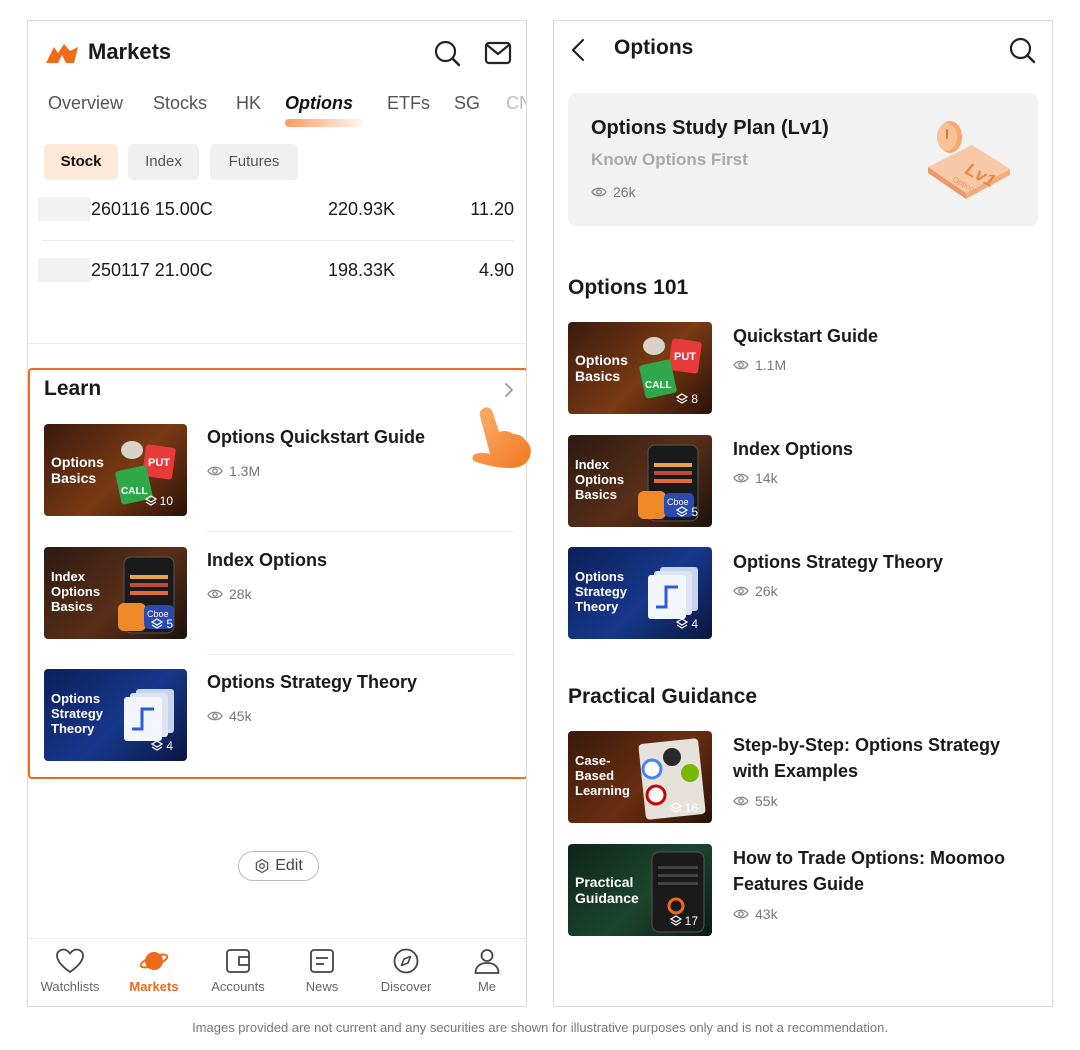 This screenshot has height=1050, width=1080. Describe the element at coordinates (640, 890) in the screenshot. I see `course-thumbnail: Practical Guidance 17` at that location.